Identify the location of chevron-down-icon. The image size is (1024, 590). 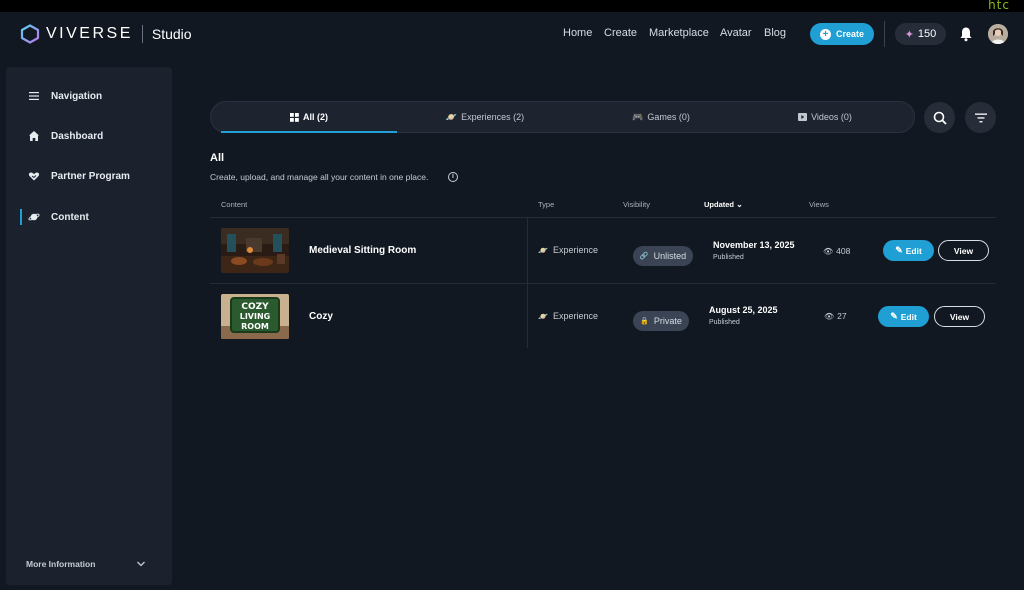
(141, 564).